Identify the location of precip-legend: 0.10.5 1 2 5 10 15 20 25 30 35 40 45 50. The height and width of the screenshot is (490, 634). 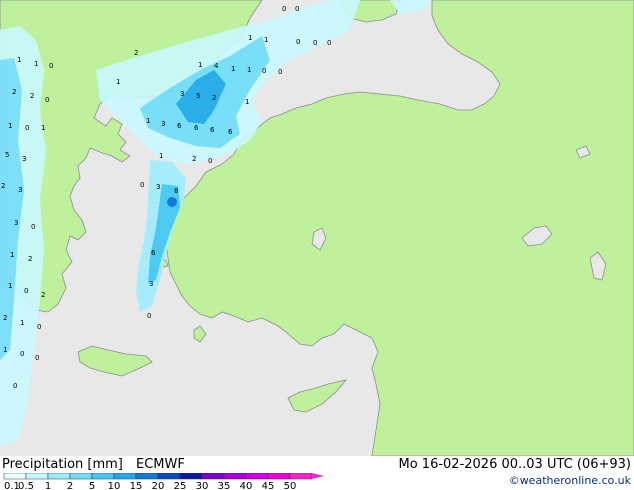
(163, 481).